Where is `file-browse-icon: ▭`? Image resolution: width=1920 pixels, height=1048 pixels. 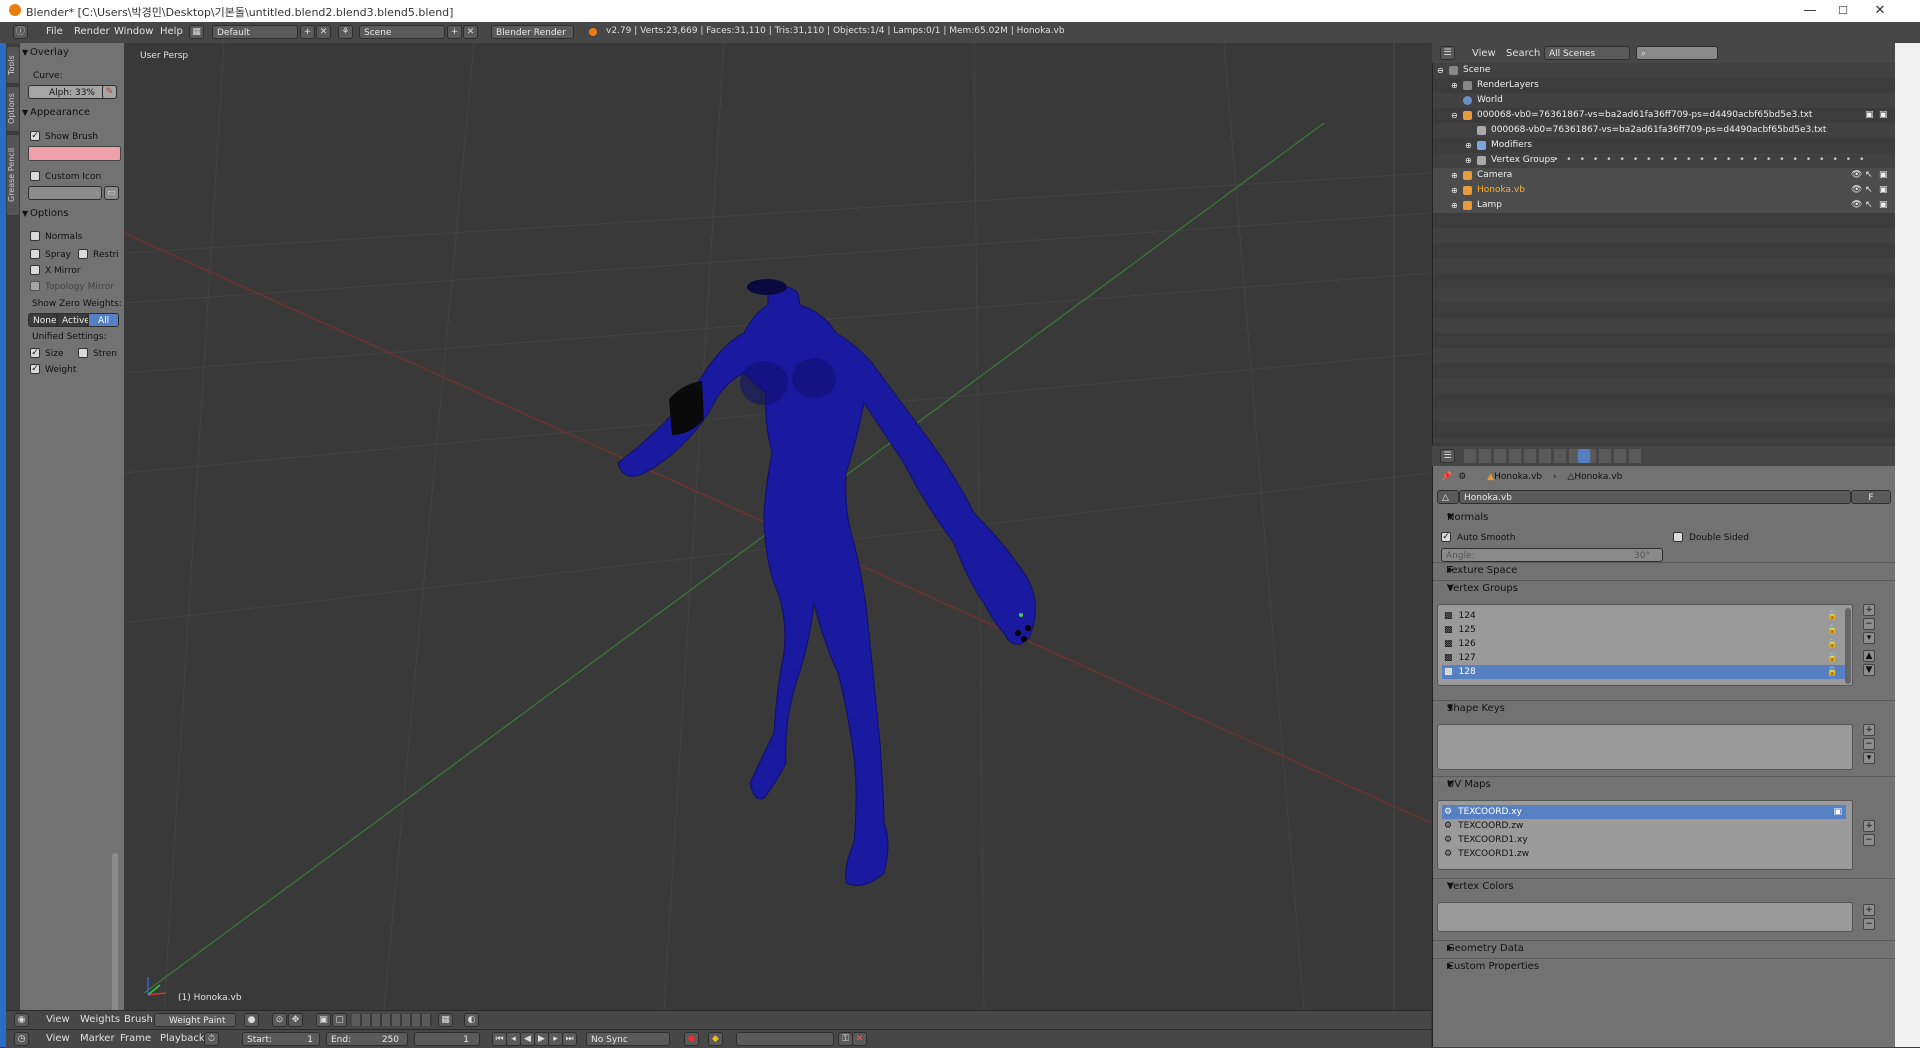
file-browse-icon: ▭ is located at coordinates (111, 193).